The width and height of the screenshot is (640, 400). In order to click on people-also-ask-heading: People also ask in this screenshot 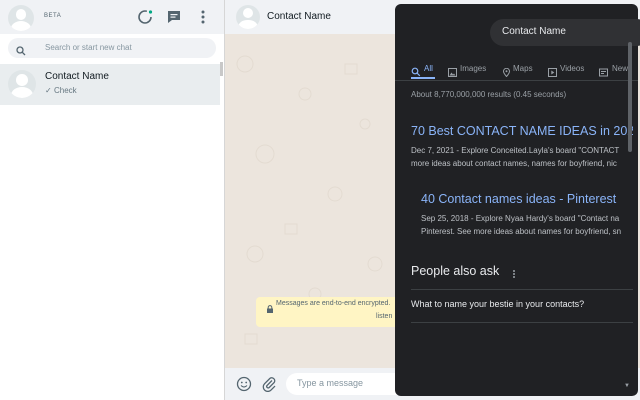, I will do `click(455, 271)`.